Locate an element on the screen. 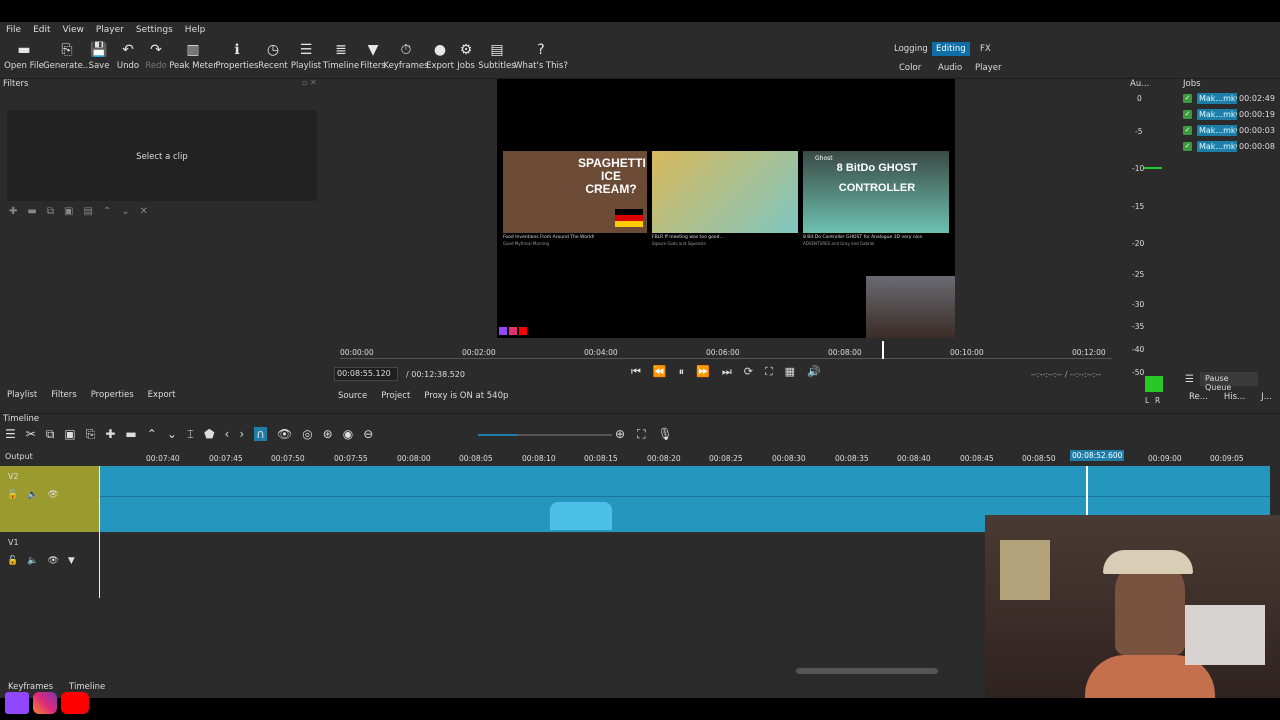 This screenshot has width=1280, height=720. layout-color: Color is located at coordinates (910, 68).